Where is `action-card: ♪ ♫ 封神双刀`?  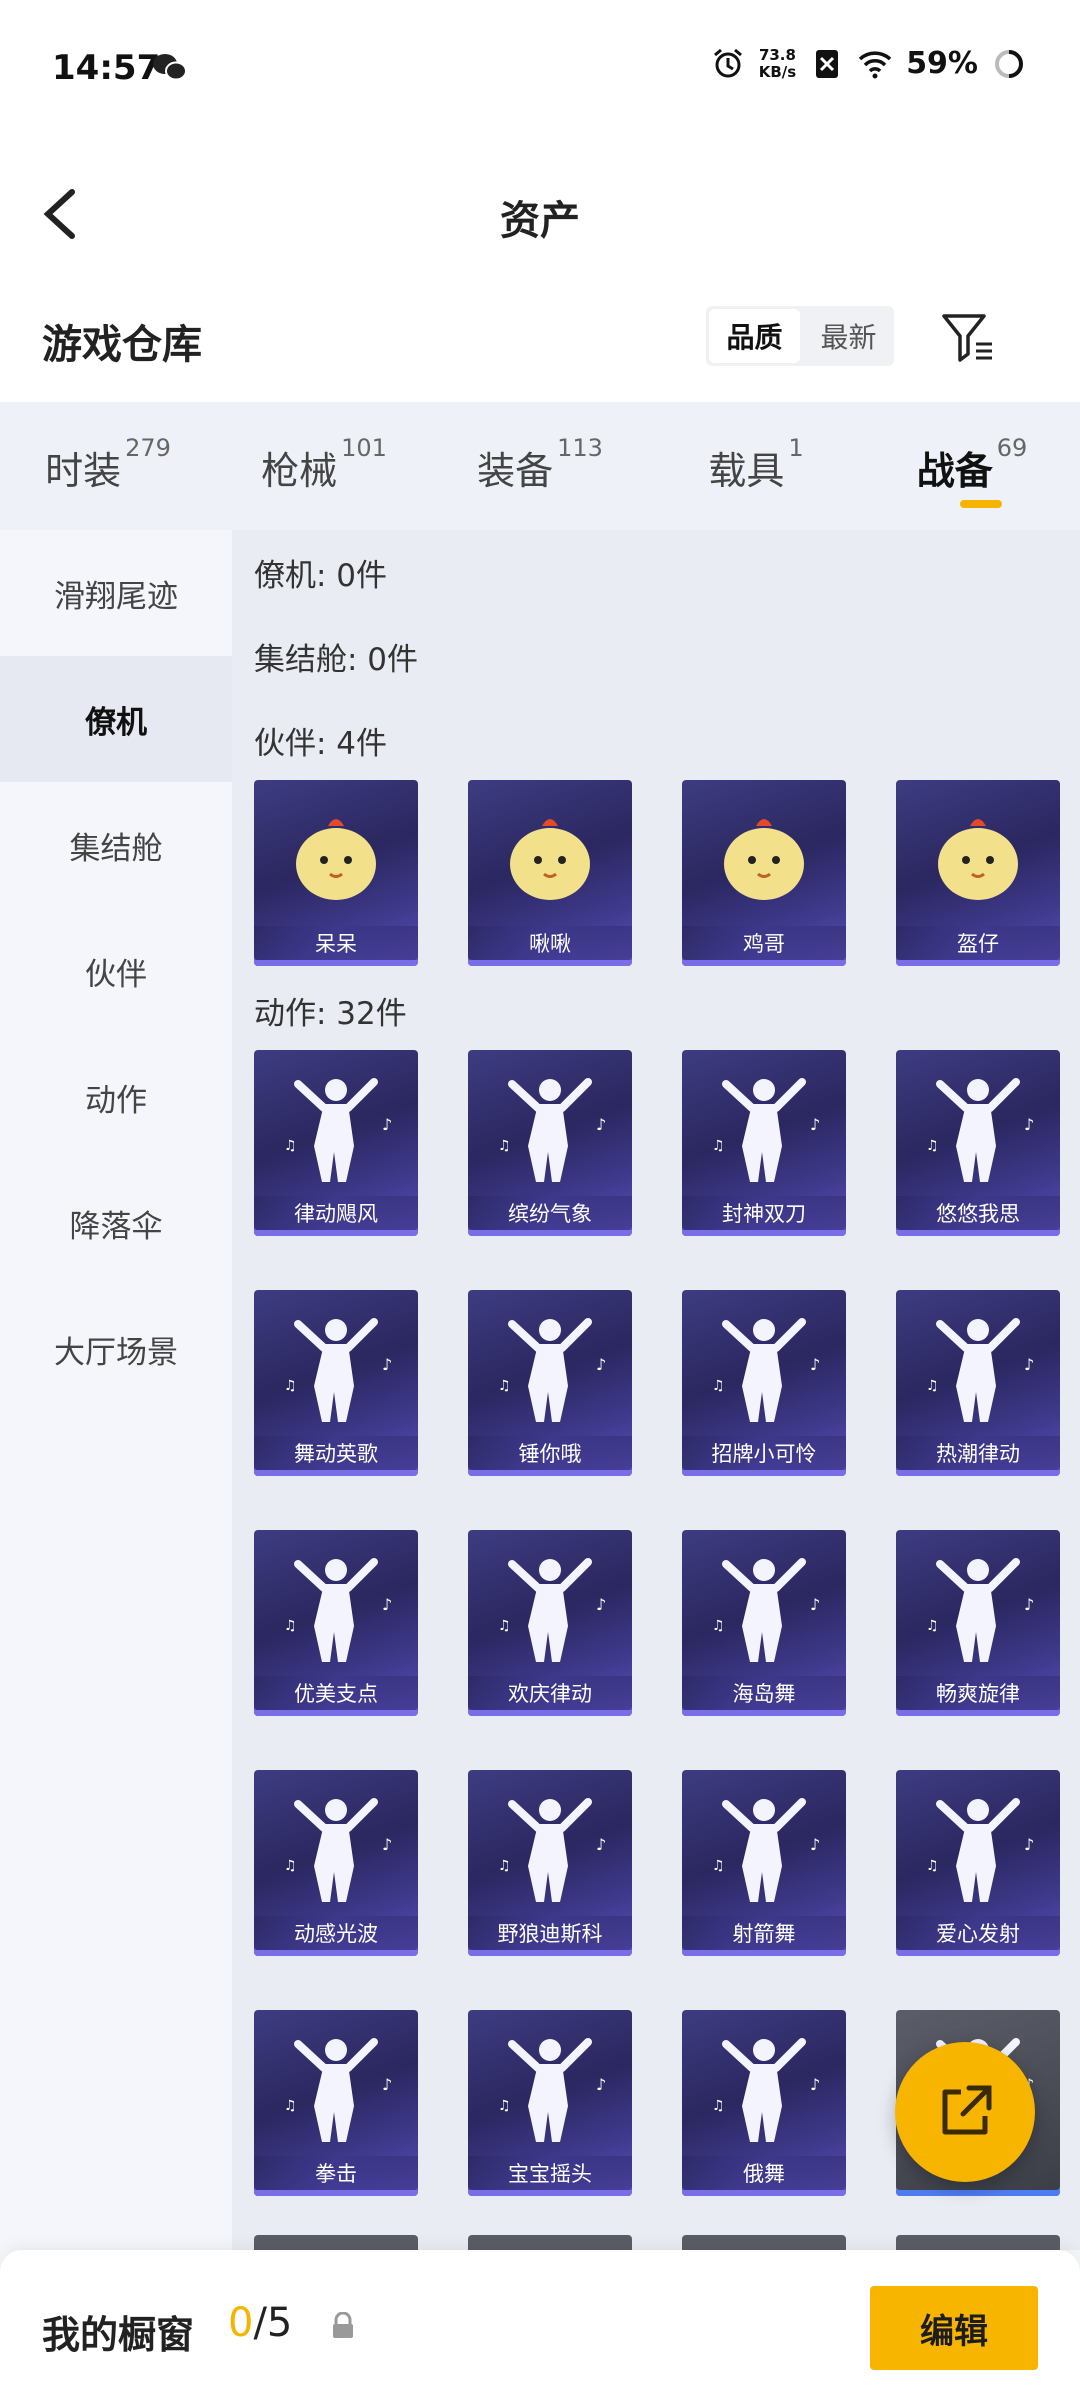
action-card: ♪ ♫ 封神双刀 is located at coordinates (764, 1143).